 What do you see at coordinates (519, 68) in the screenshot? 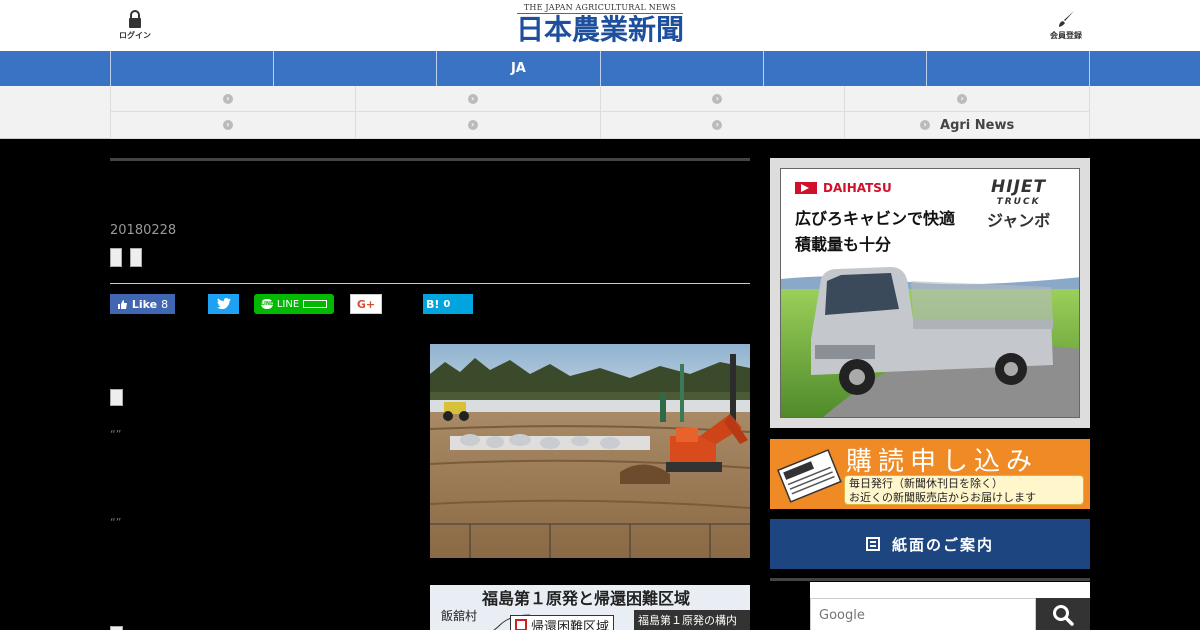
I see `main-nav-item-ja: JA` at bounding box center [519, 68].